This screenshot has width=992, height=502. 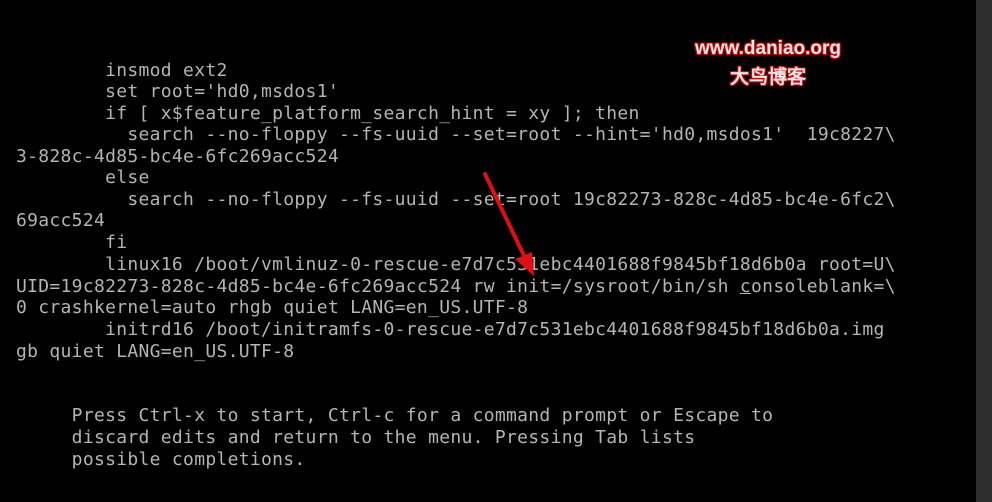 What do you see at coordinates (161, 459) in the screenshot?
I see `help-text-line: possible completions.` at bounding box center [161, 459].